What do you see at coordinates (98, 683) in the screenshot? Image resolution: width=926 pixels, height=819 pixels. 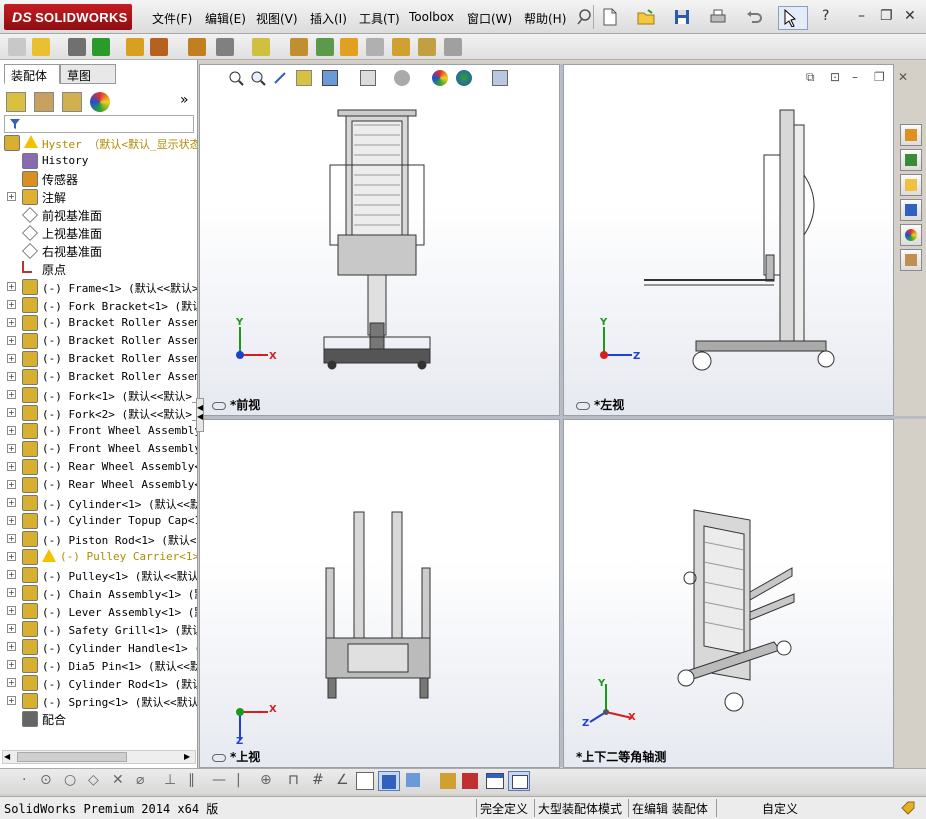 I see `tree-node: + (-) Cylinder Rod<1> (默认<` at bounding box center [98, 683].